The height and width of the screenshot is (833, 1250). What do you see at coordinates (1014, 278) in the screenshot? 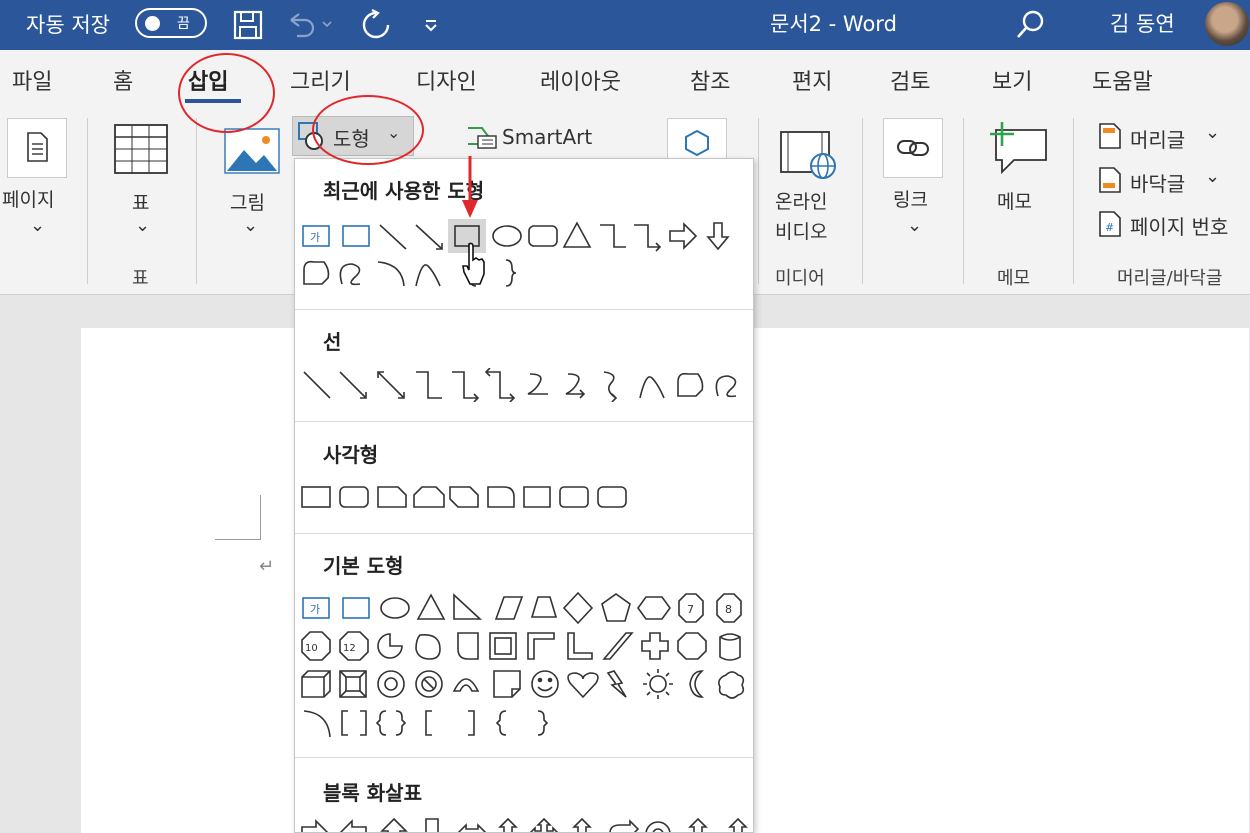
I see `group-label-comment: 메모` at bounding box center [1014, 278].